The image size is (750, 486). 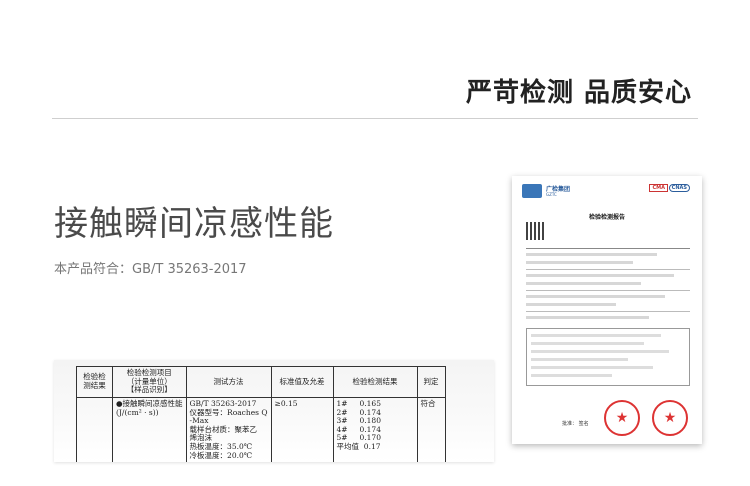 What do you see at coordinates (608, 357) in the screenshot?
I see `report-result-box` at bounding box center [608, 357].